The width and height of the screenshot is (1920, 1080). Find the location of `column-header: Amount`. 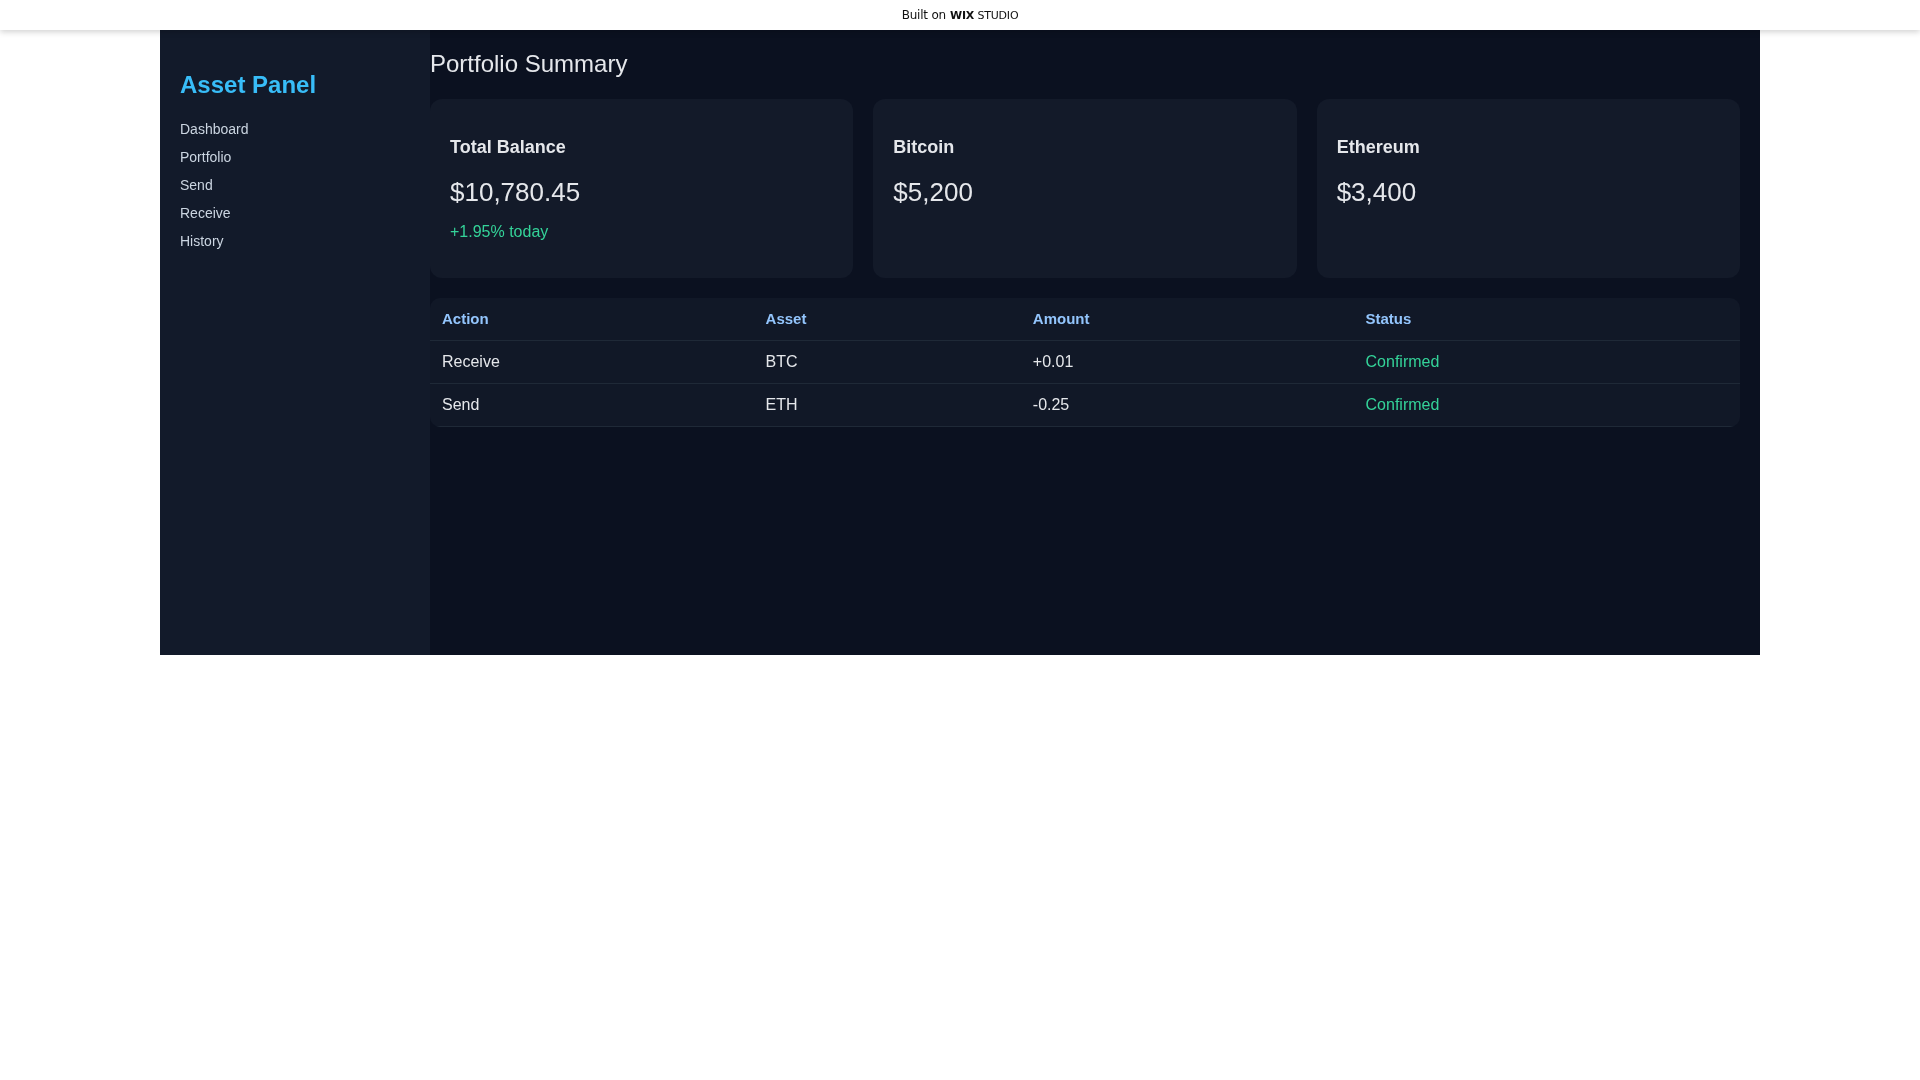

column-header: Amount is located at coordinates (1187, 319).